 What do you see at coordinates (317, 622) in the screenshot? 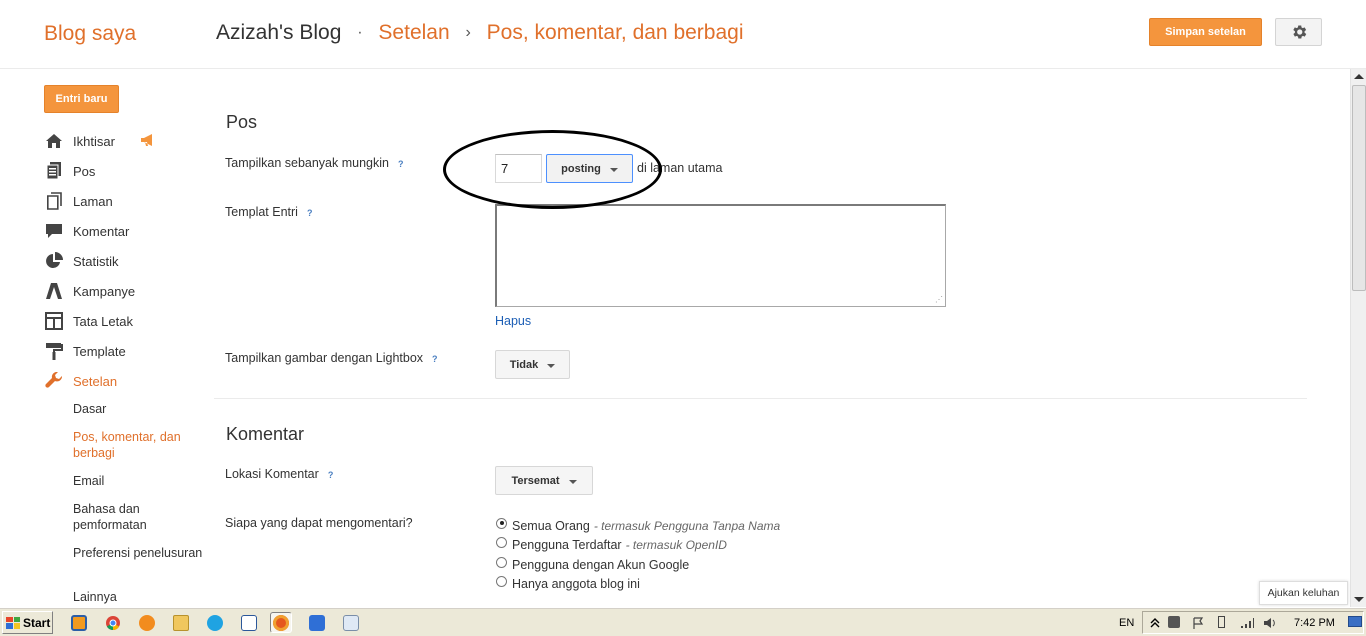
I see `shortcut-arrow-icon` at bounding box center [317, 622].